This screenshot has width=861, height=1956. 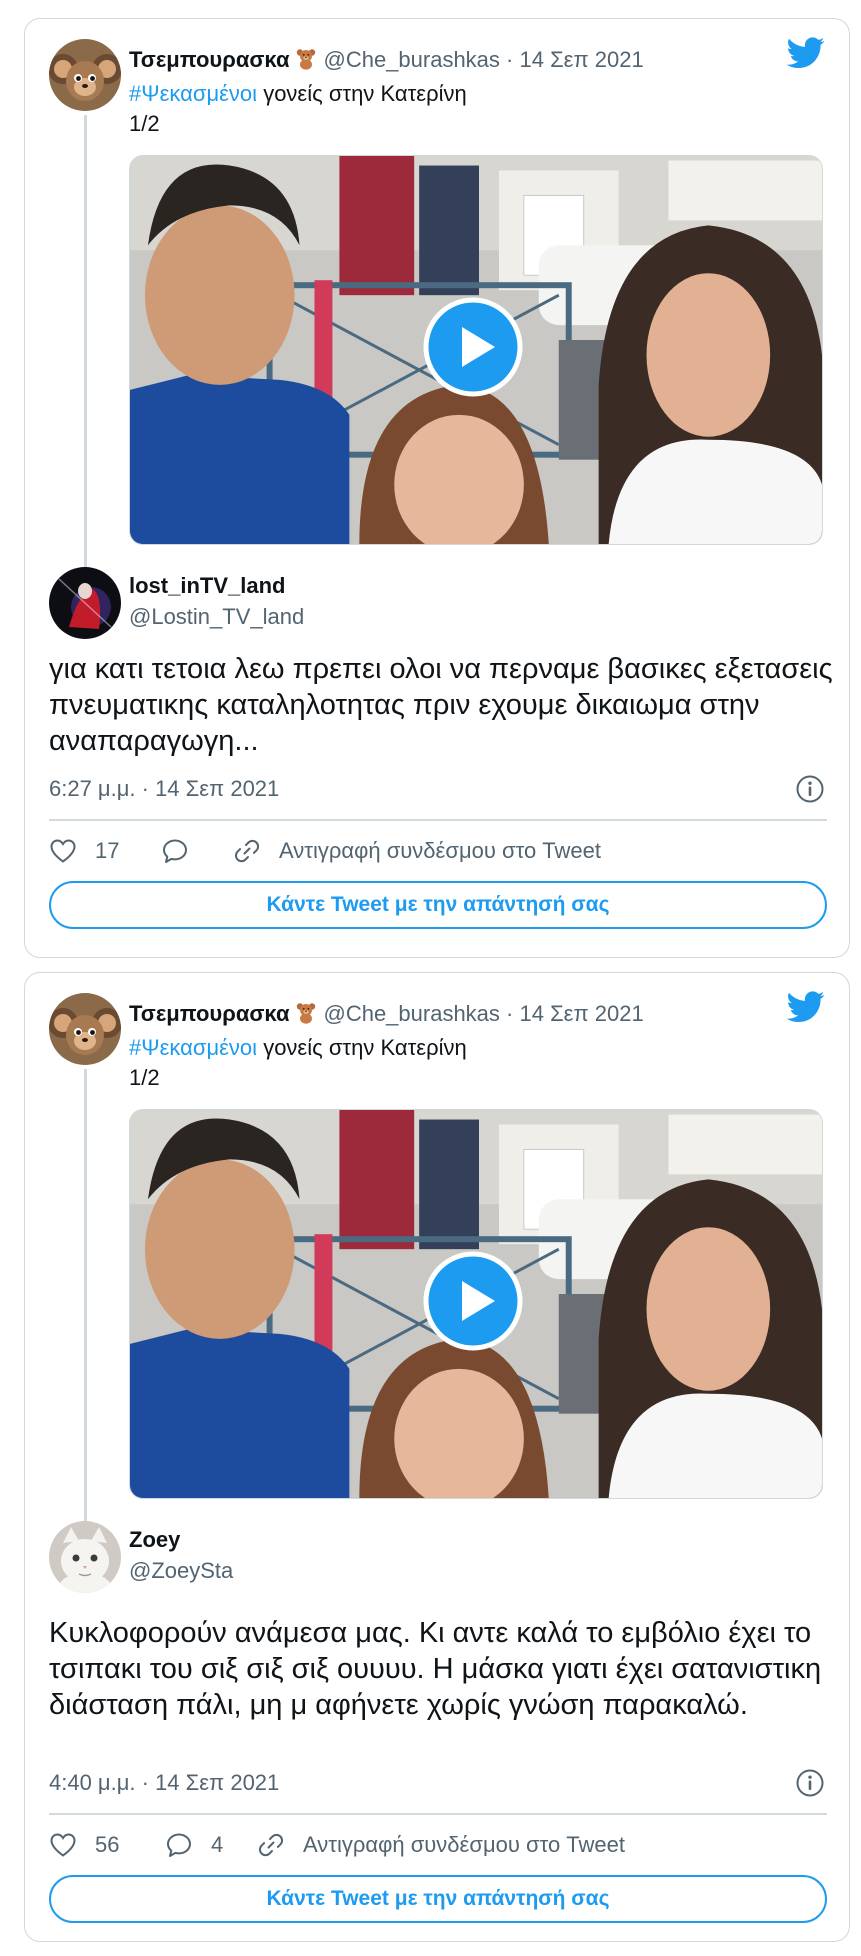 What do you see at coordinates (107, 1844) in the screenshot?
I see `like-count: 56` at bounding box center [107, 1844].